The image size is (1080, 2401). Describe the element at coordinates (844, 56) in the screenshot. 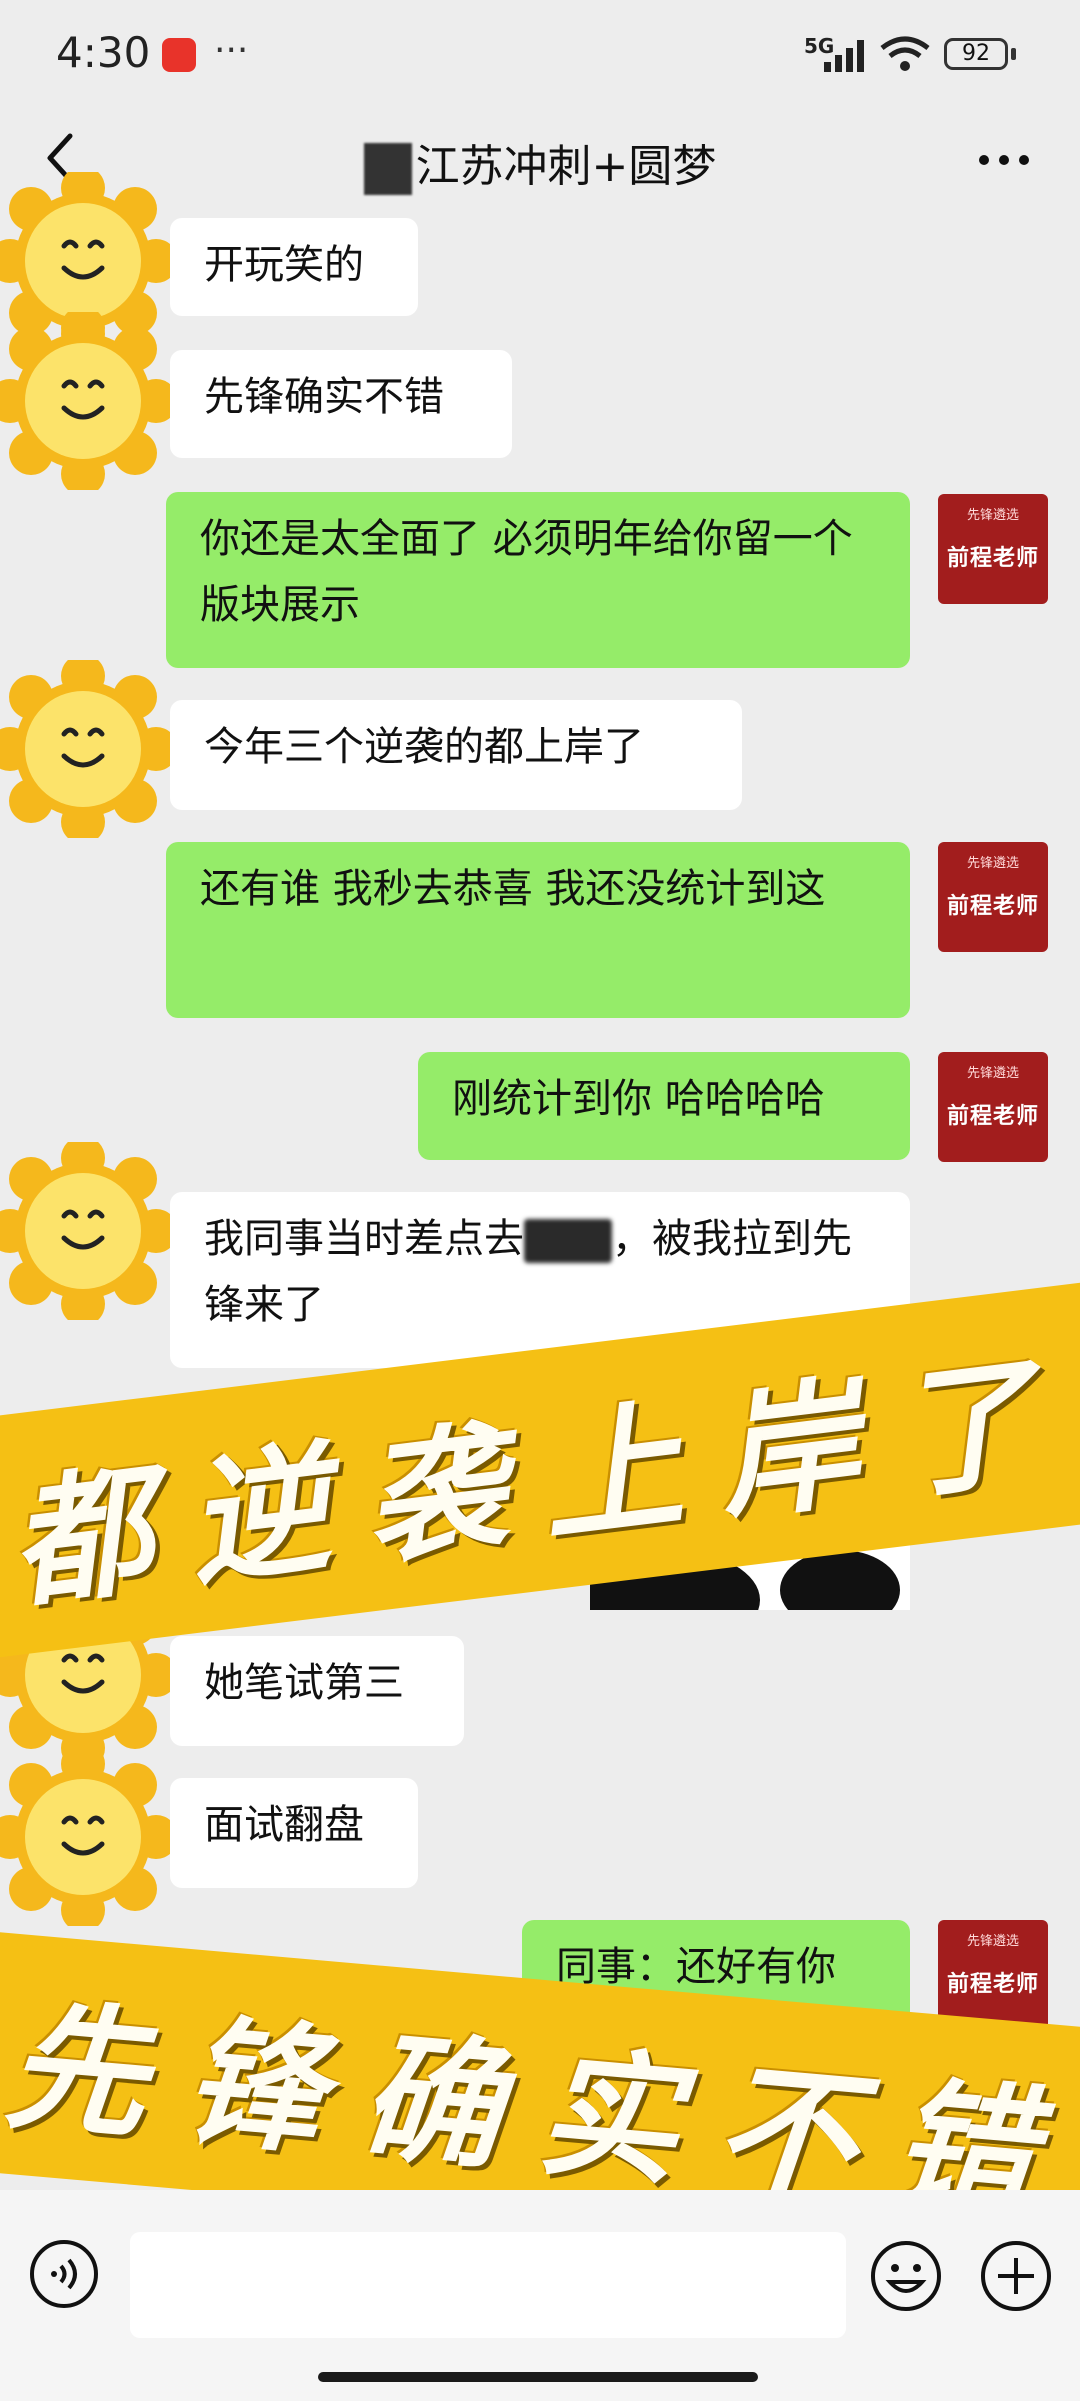

I see `signal-icon` at that location.